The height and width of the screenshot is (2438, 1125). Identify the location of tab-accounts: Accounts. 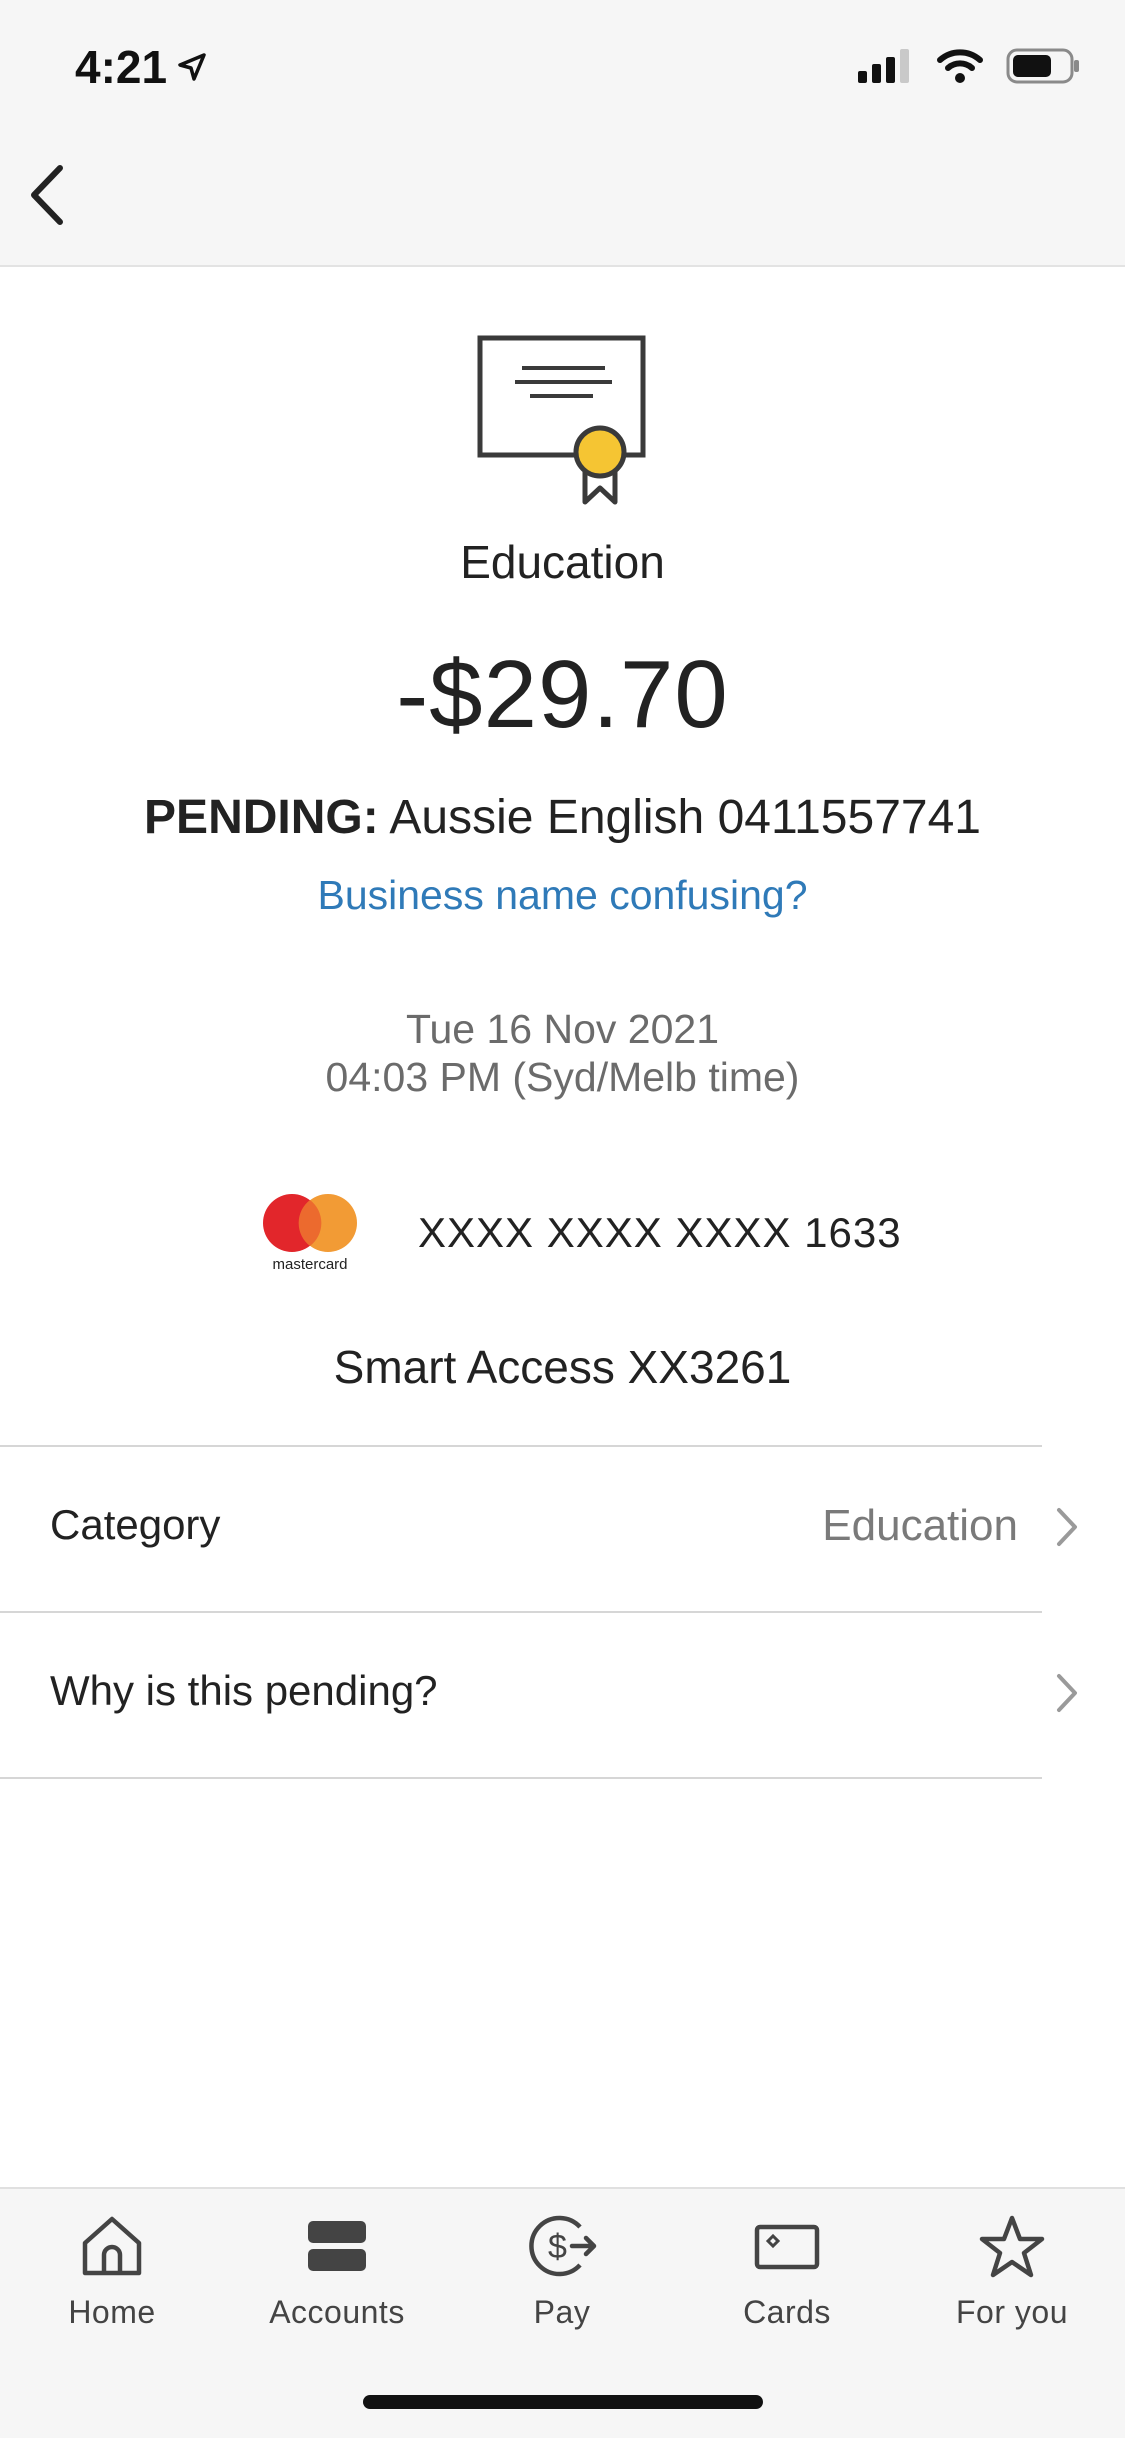
(337, 2272).